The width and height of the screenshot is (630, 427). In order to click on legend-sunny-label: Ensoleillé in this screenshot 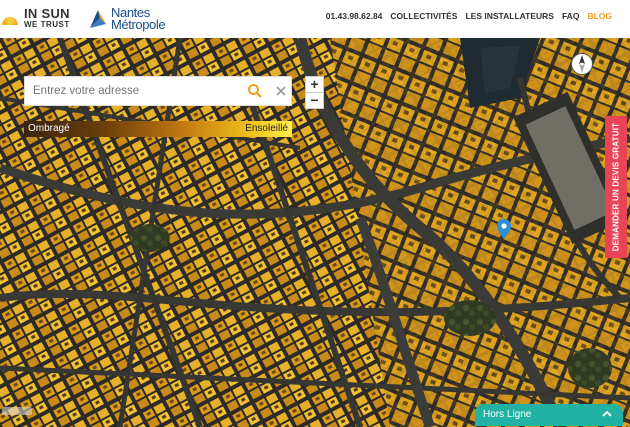, I will do `click(266, 128)`.